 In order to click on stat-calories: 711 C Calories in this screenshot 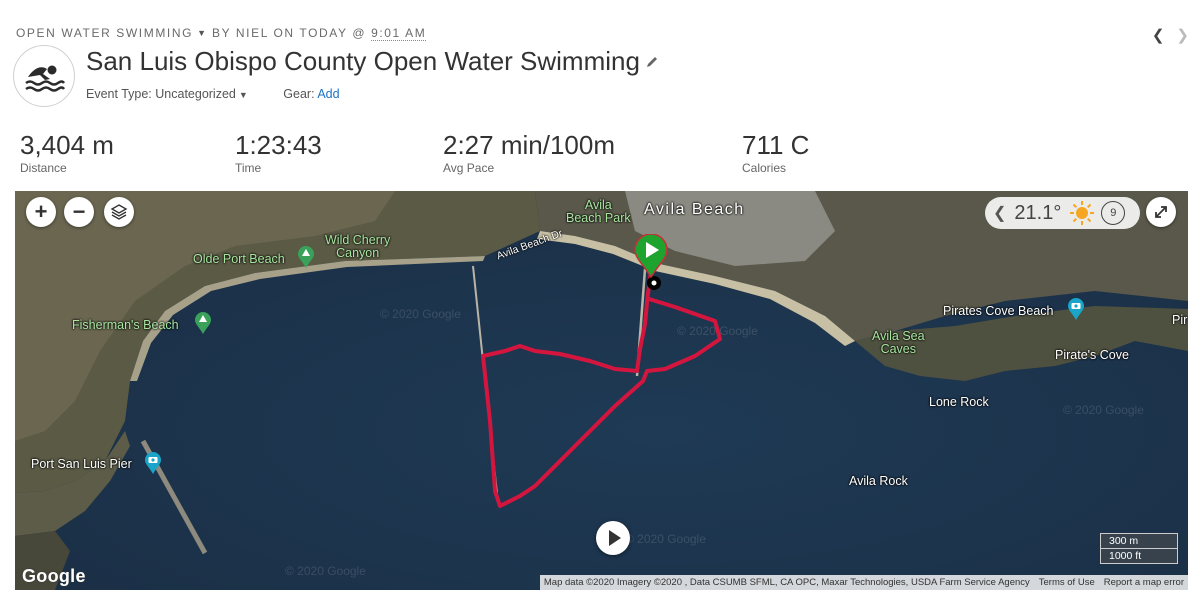, I will do `click(775, 152)`.